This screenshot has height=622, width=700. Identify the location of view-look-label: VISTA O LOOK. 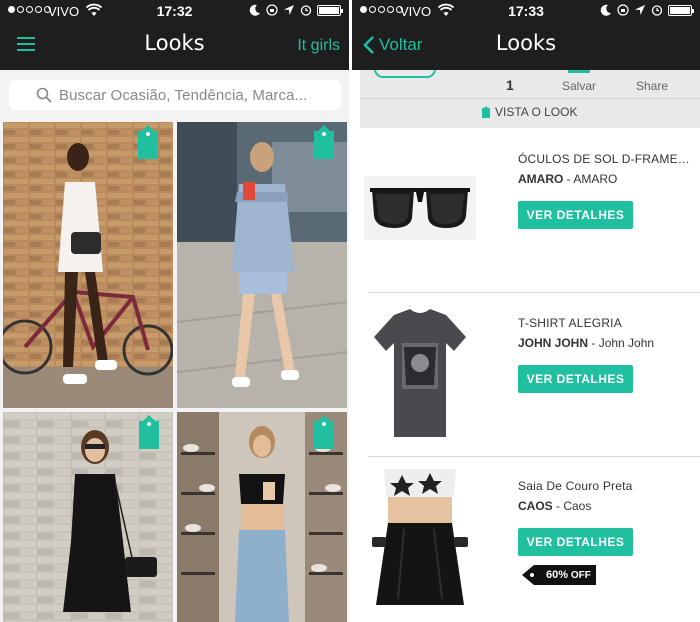
(529, 112).